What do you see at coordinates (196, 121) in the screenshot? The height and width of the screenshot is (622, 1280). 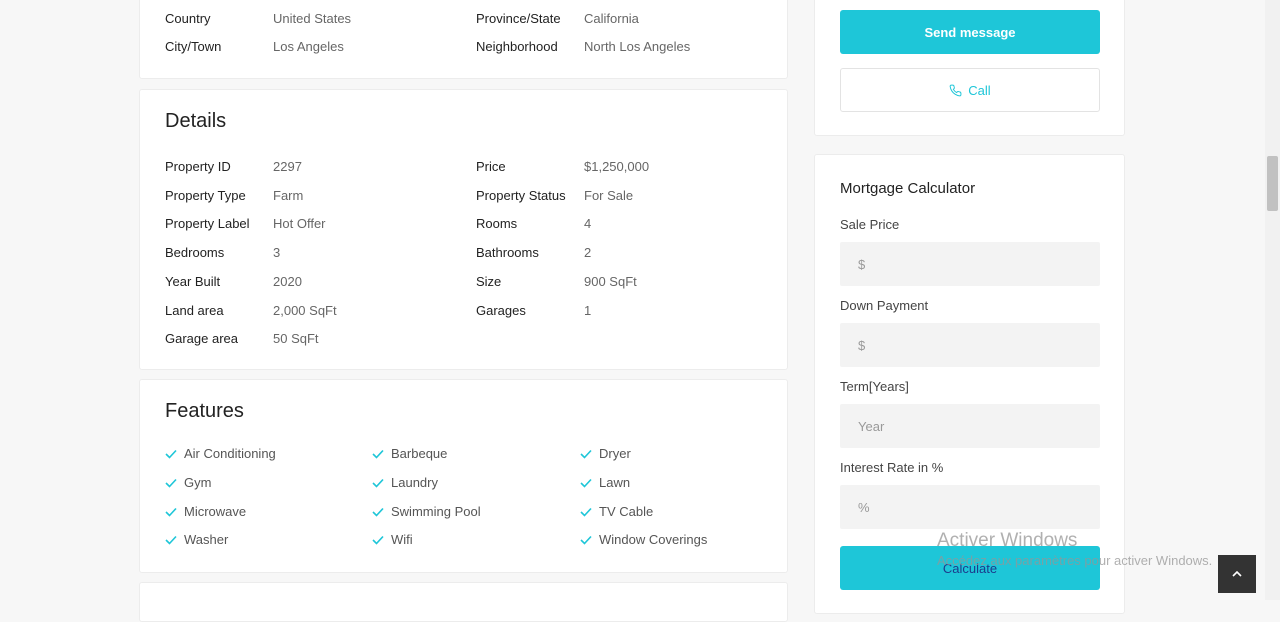 I see `details-title: Details` at bounding box center [196, 121].